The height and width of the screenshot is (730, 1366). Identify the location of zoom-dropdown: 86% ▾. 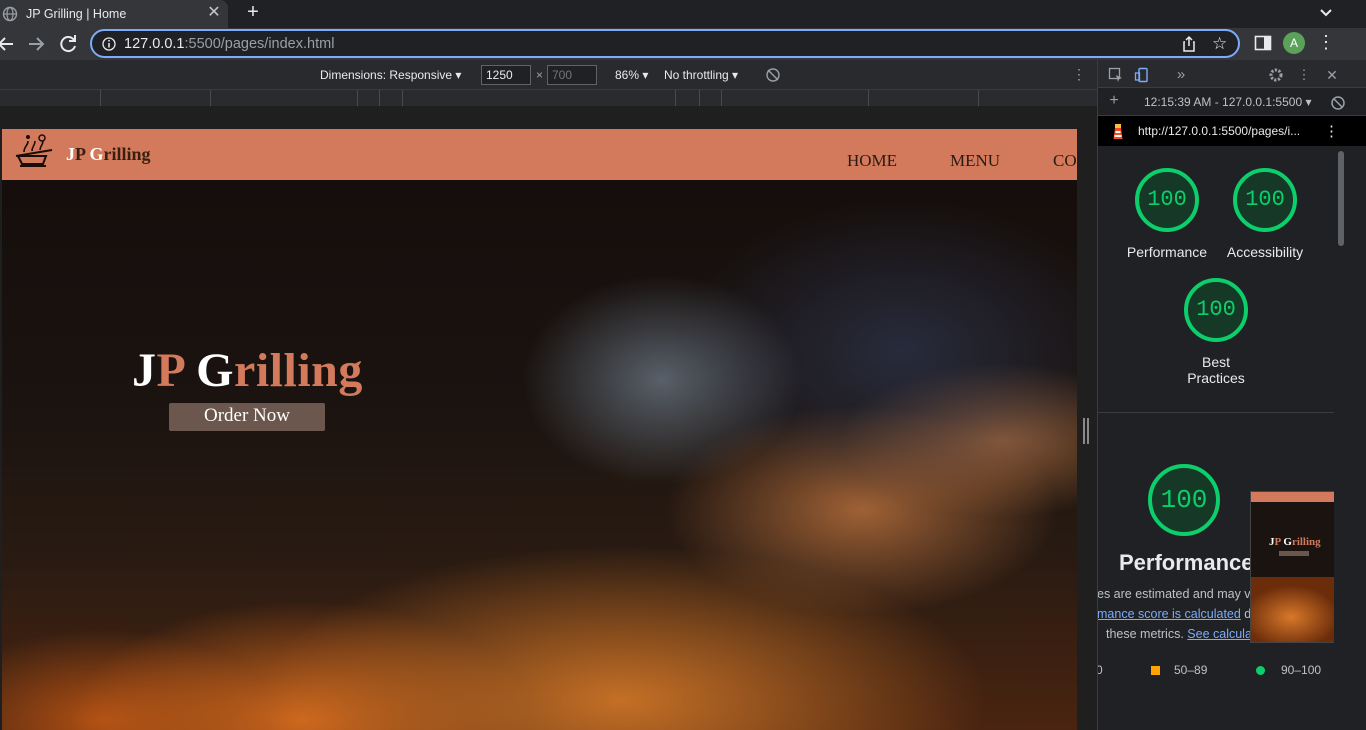
(631, 75).